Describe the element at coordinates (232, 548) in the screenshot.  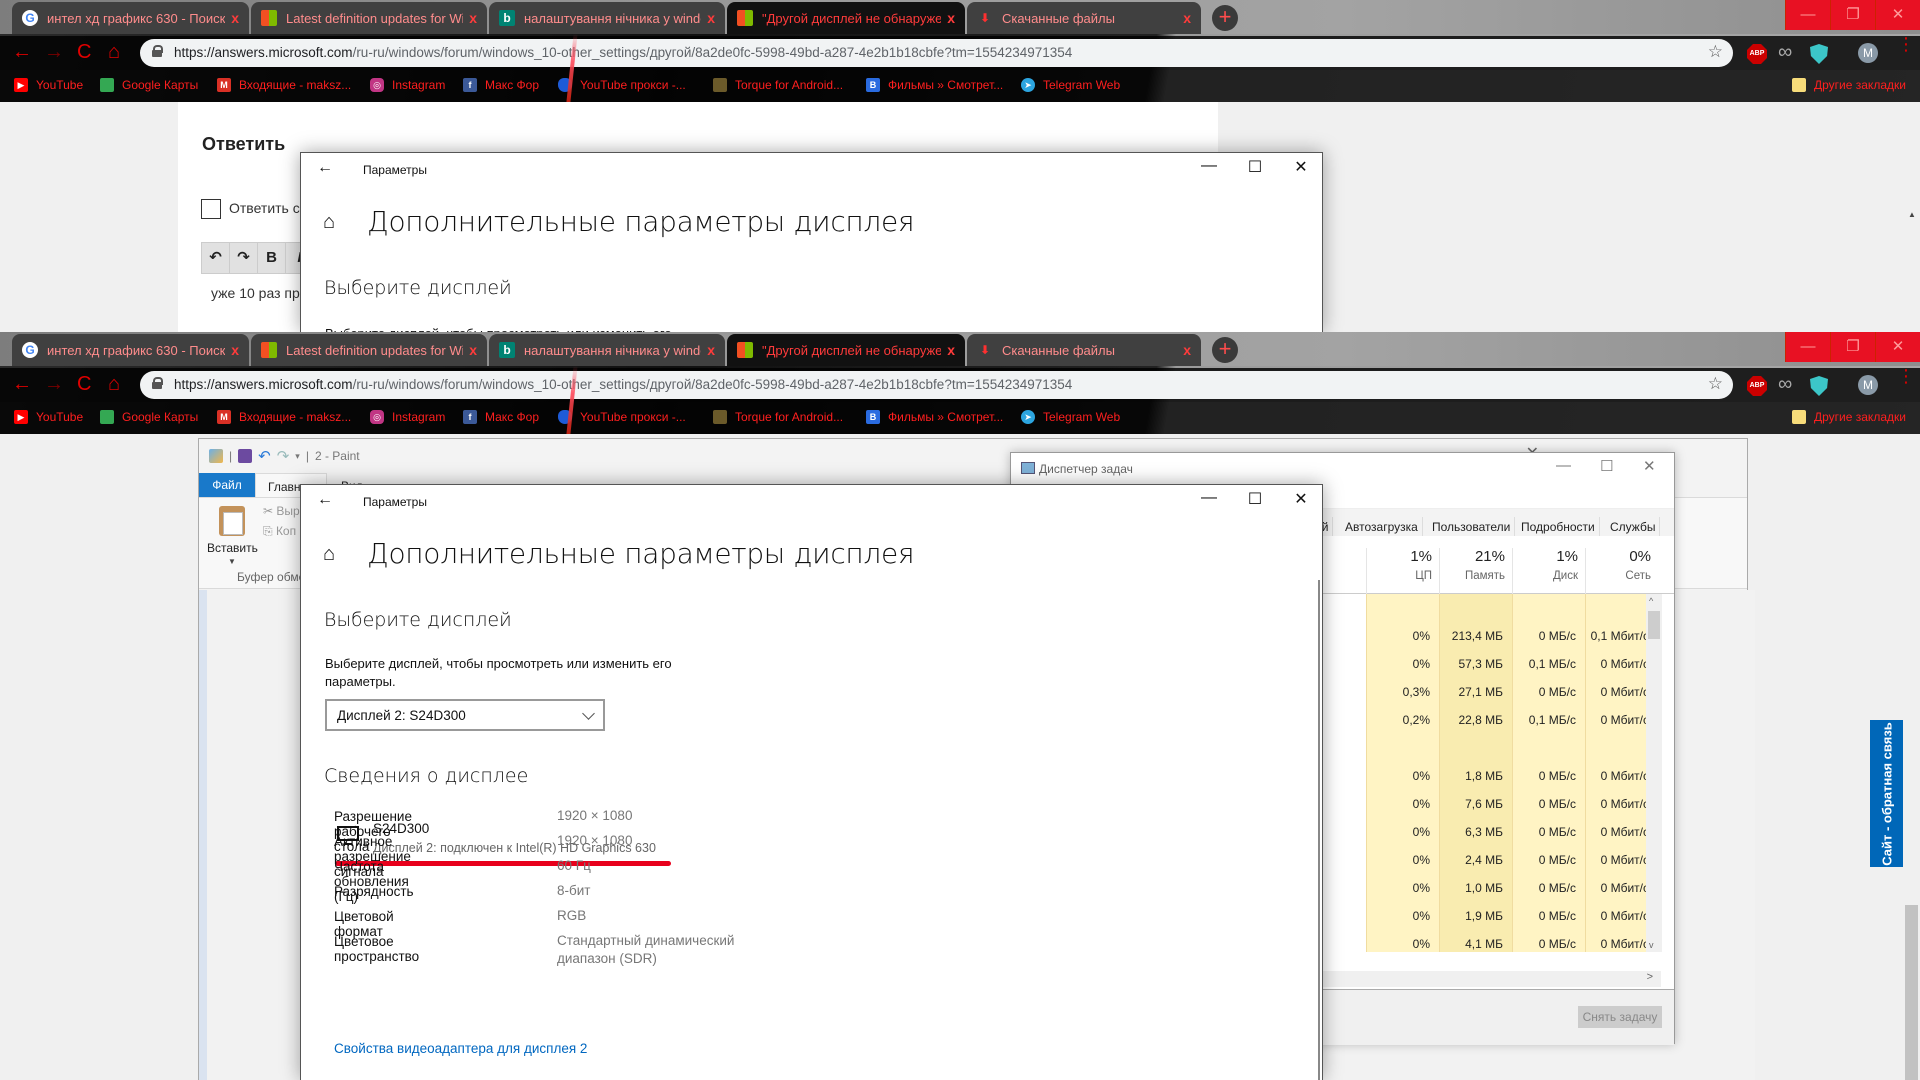
I see `paste-button: Вставить` at that location.